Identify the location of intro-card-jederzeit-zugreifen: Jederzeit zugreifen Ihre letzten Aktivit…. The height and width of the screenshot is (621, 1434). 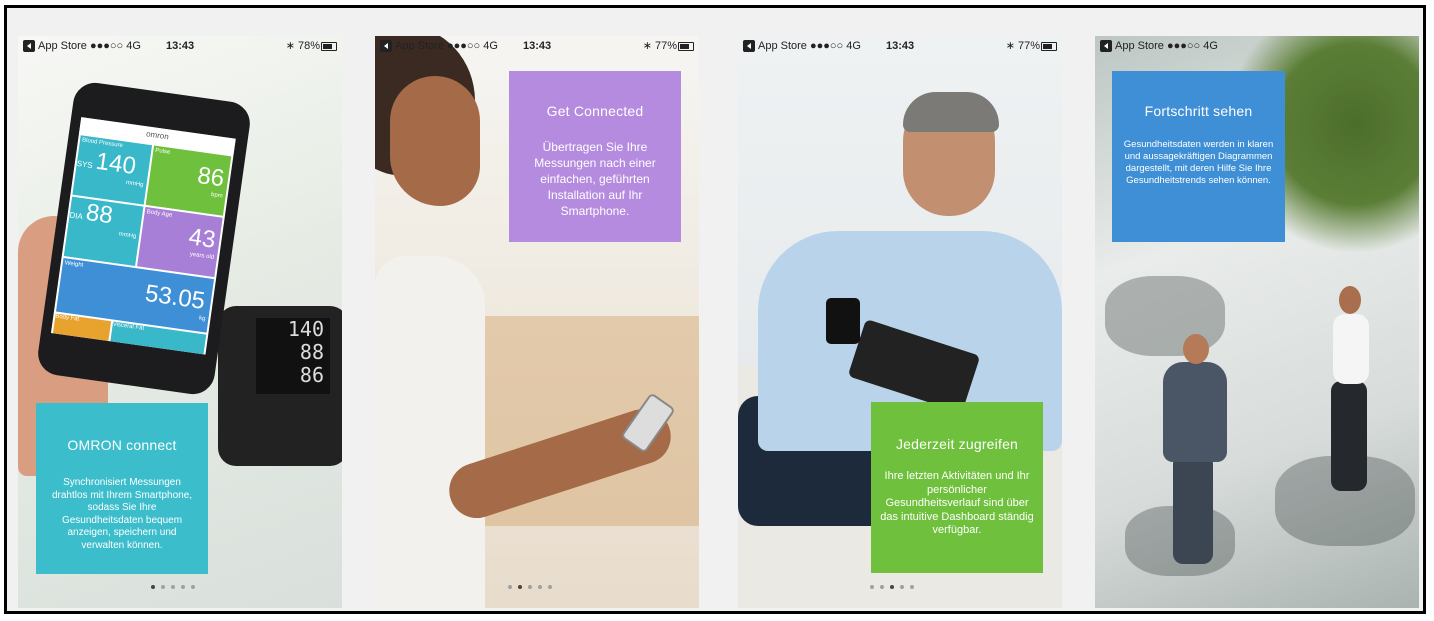
(957, 487).